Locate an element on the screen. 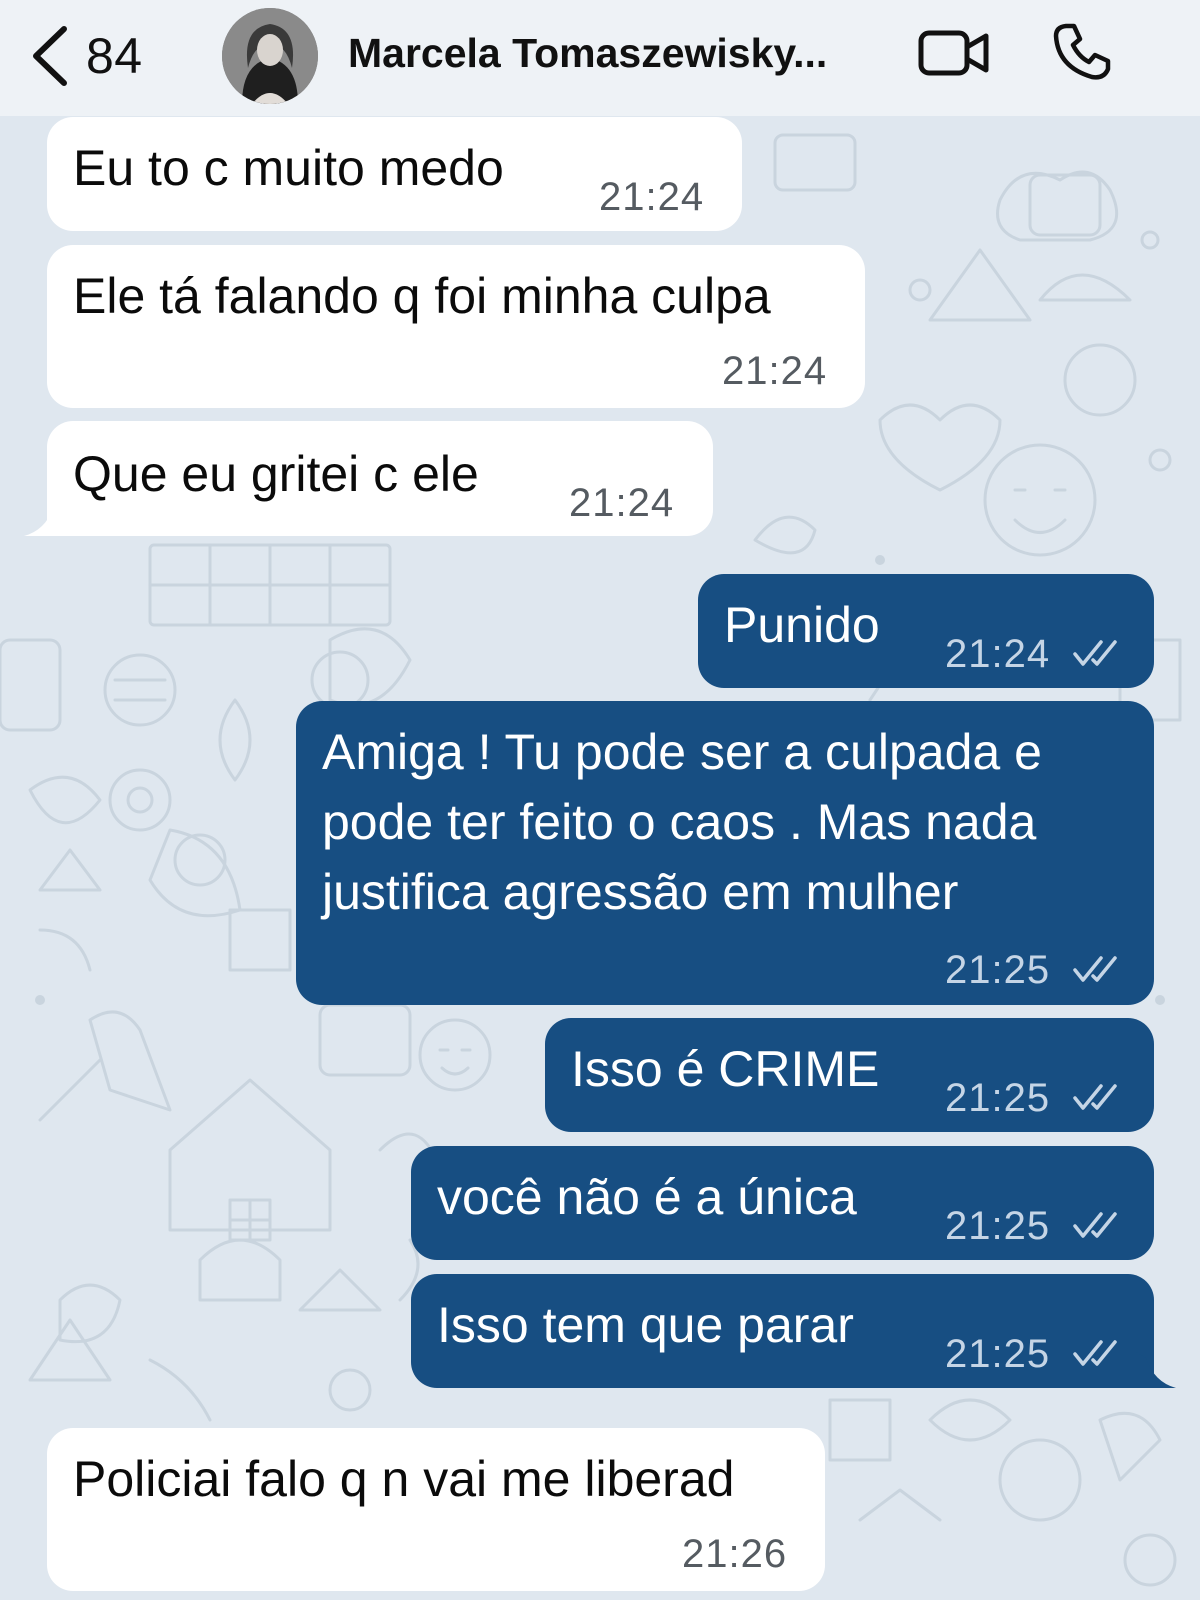 Image resolution: width=1200 pixels, height=1600 pixels. back-button: 84 is located at coordinates (86, 56).